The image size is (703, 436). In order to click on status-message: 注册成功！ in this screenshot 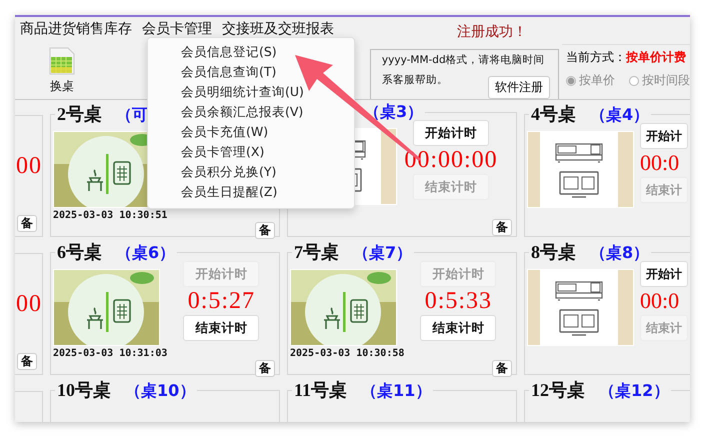, I will do `click(492, 32)`.